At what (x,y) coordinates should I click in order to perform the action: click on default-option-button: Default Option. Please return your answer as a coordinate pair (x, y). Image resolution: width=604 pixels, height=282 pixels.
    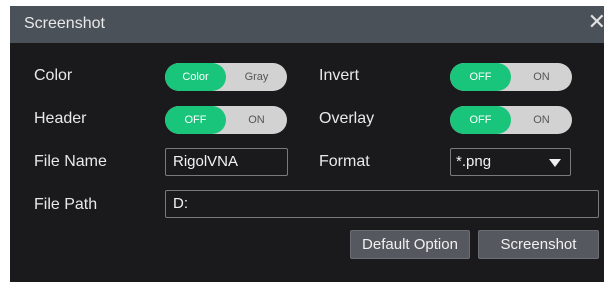
    Looking at the image, I should click on (410, 244).